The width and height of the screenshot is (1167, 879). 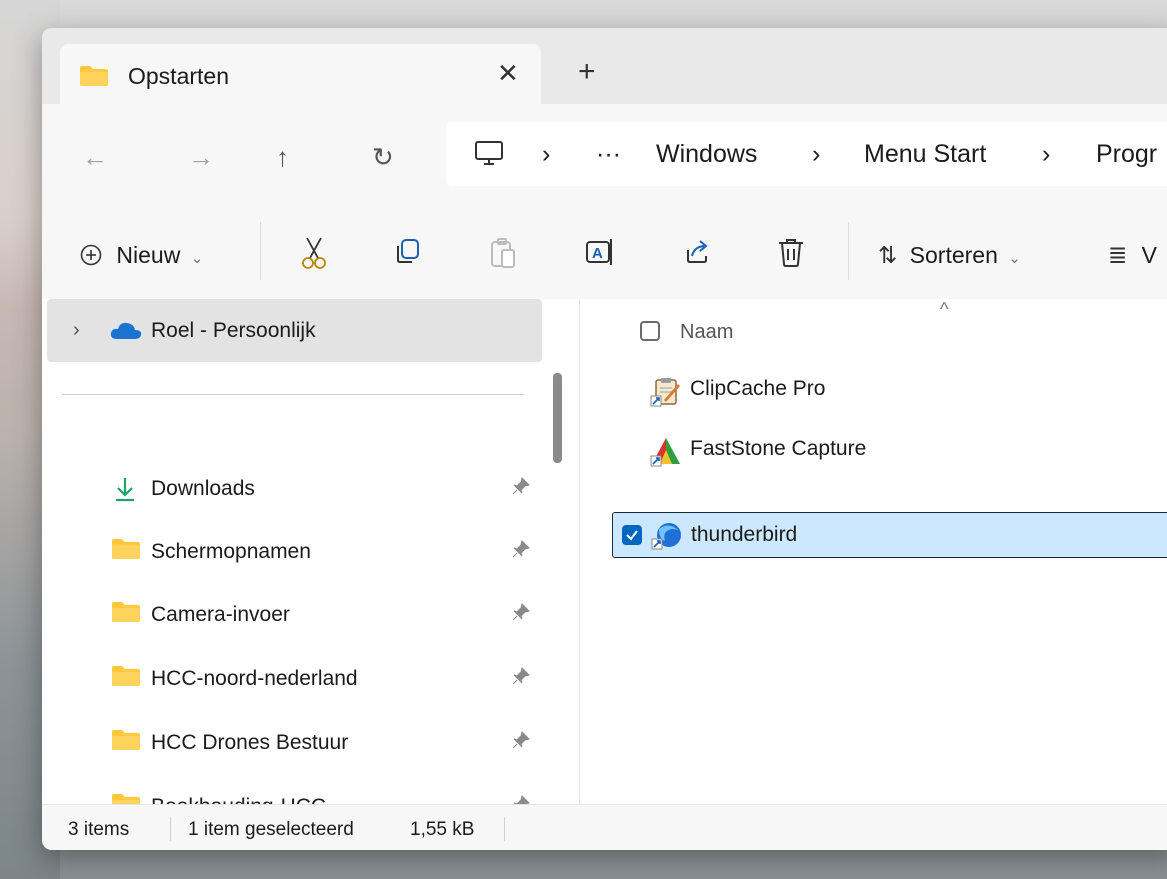 I want to click on select-all-checkbox, so click(x=650, y=331).